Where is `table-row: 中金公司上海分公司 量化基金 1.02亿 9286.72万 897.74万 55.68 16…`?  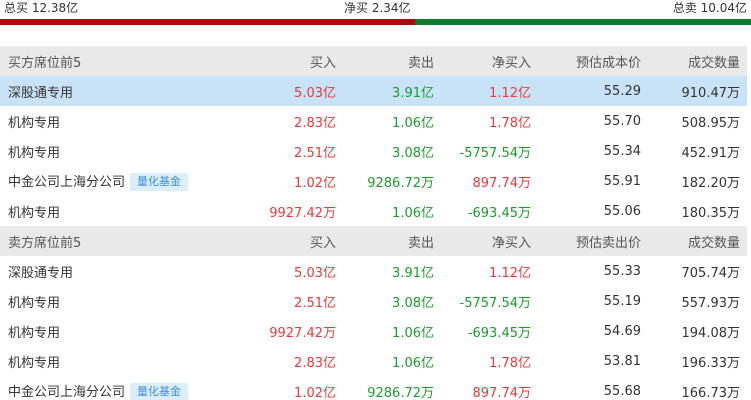
table-row: 中金公司上海分公司 量化基金 1.02亿 9286.72万 897.74万 55.68 16… is located at coordinates (373, 388).